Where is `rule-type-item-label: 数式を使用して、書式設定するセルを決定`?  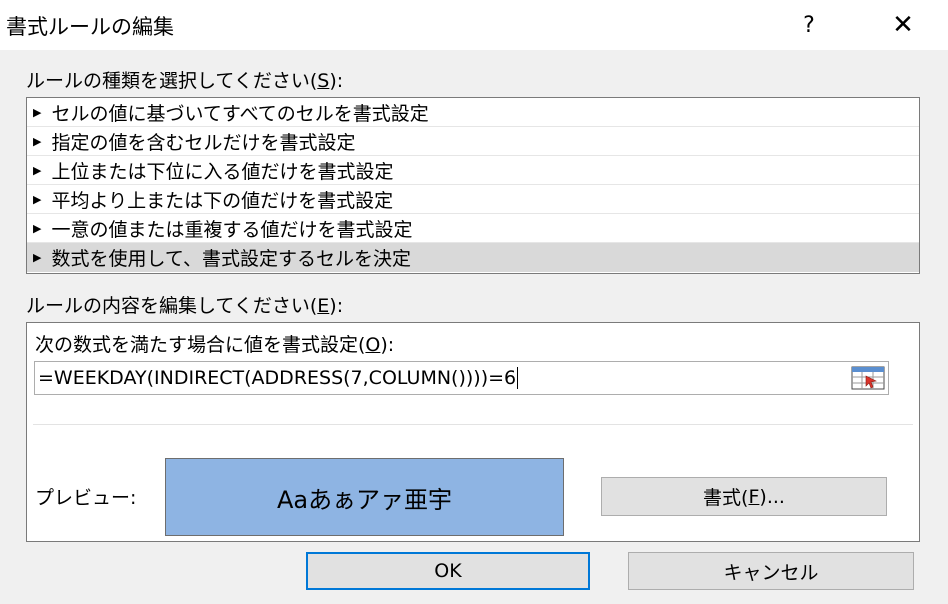
rule-type-item-label: 数式を使用して、書式設定するセルを決定 is located at coordinates (231, 259).